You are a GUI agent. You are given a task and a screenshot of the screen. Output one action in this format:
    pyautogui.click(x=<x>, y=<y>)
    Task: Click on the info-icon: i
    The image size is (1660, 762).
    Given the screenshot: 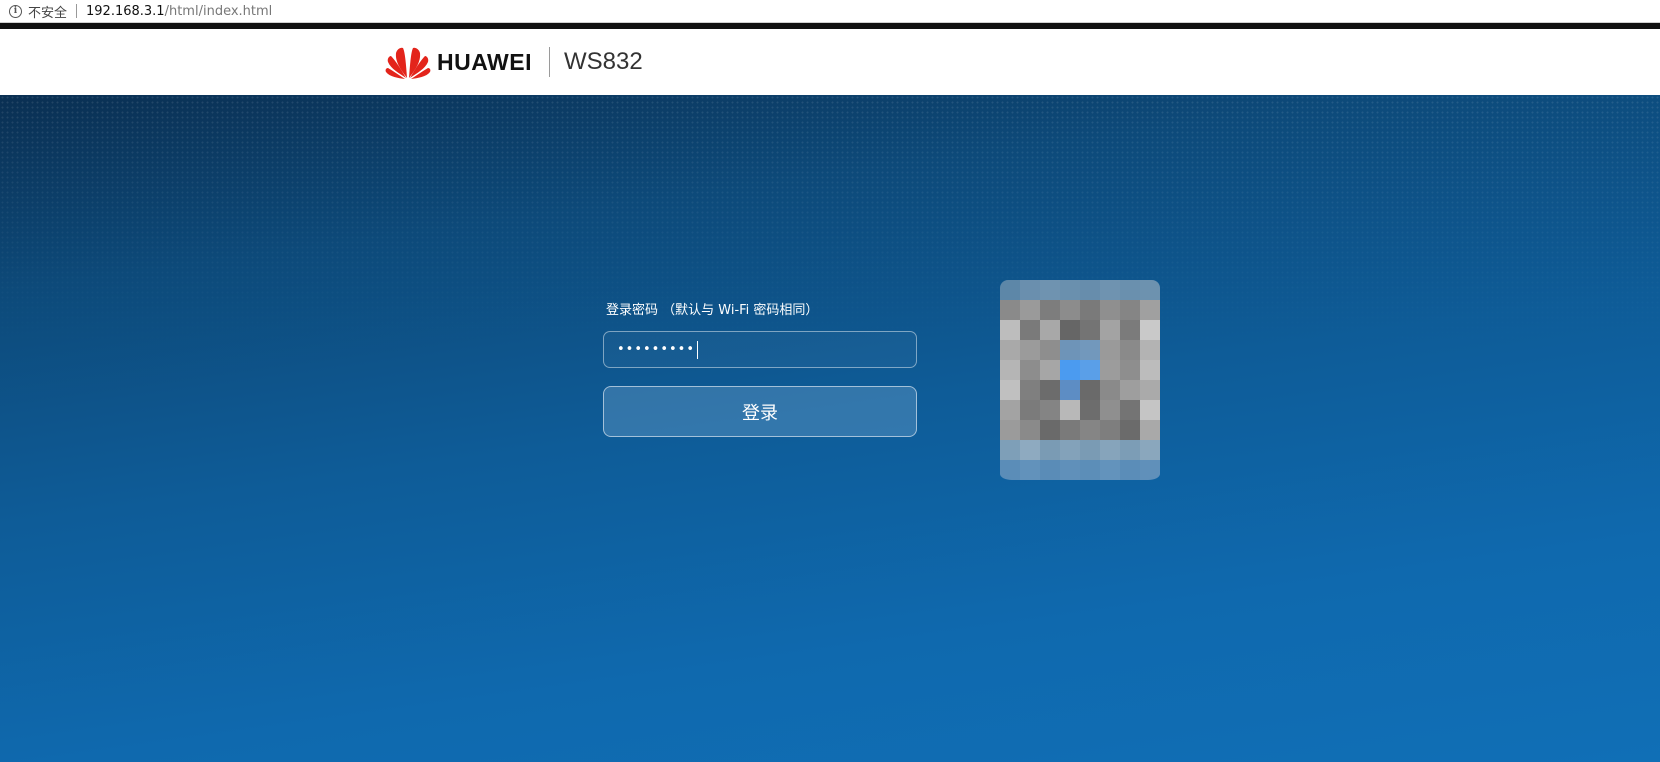 What is the action you would take?
    pyautogui.click(x=15, y=11)
    